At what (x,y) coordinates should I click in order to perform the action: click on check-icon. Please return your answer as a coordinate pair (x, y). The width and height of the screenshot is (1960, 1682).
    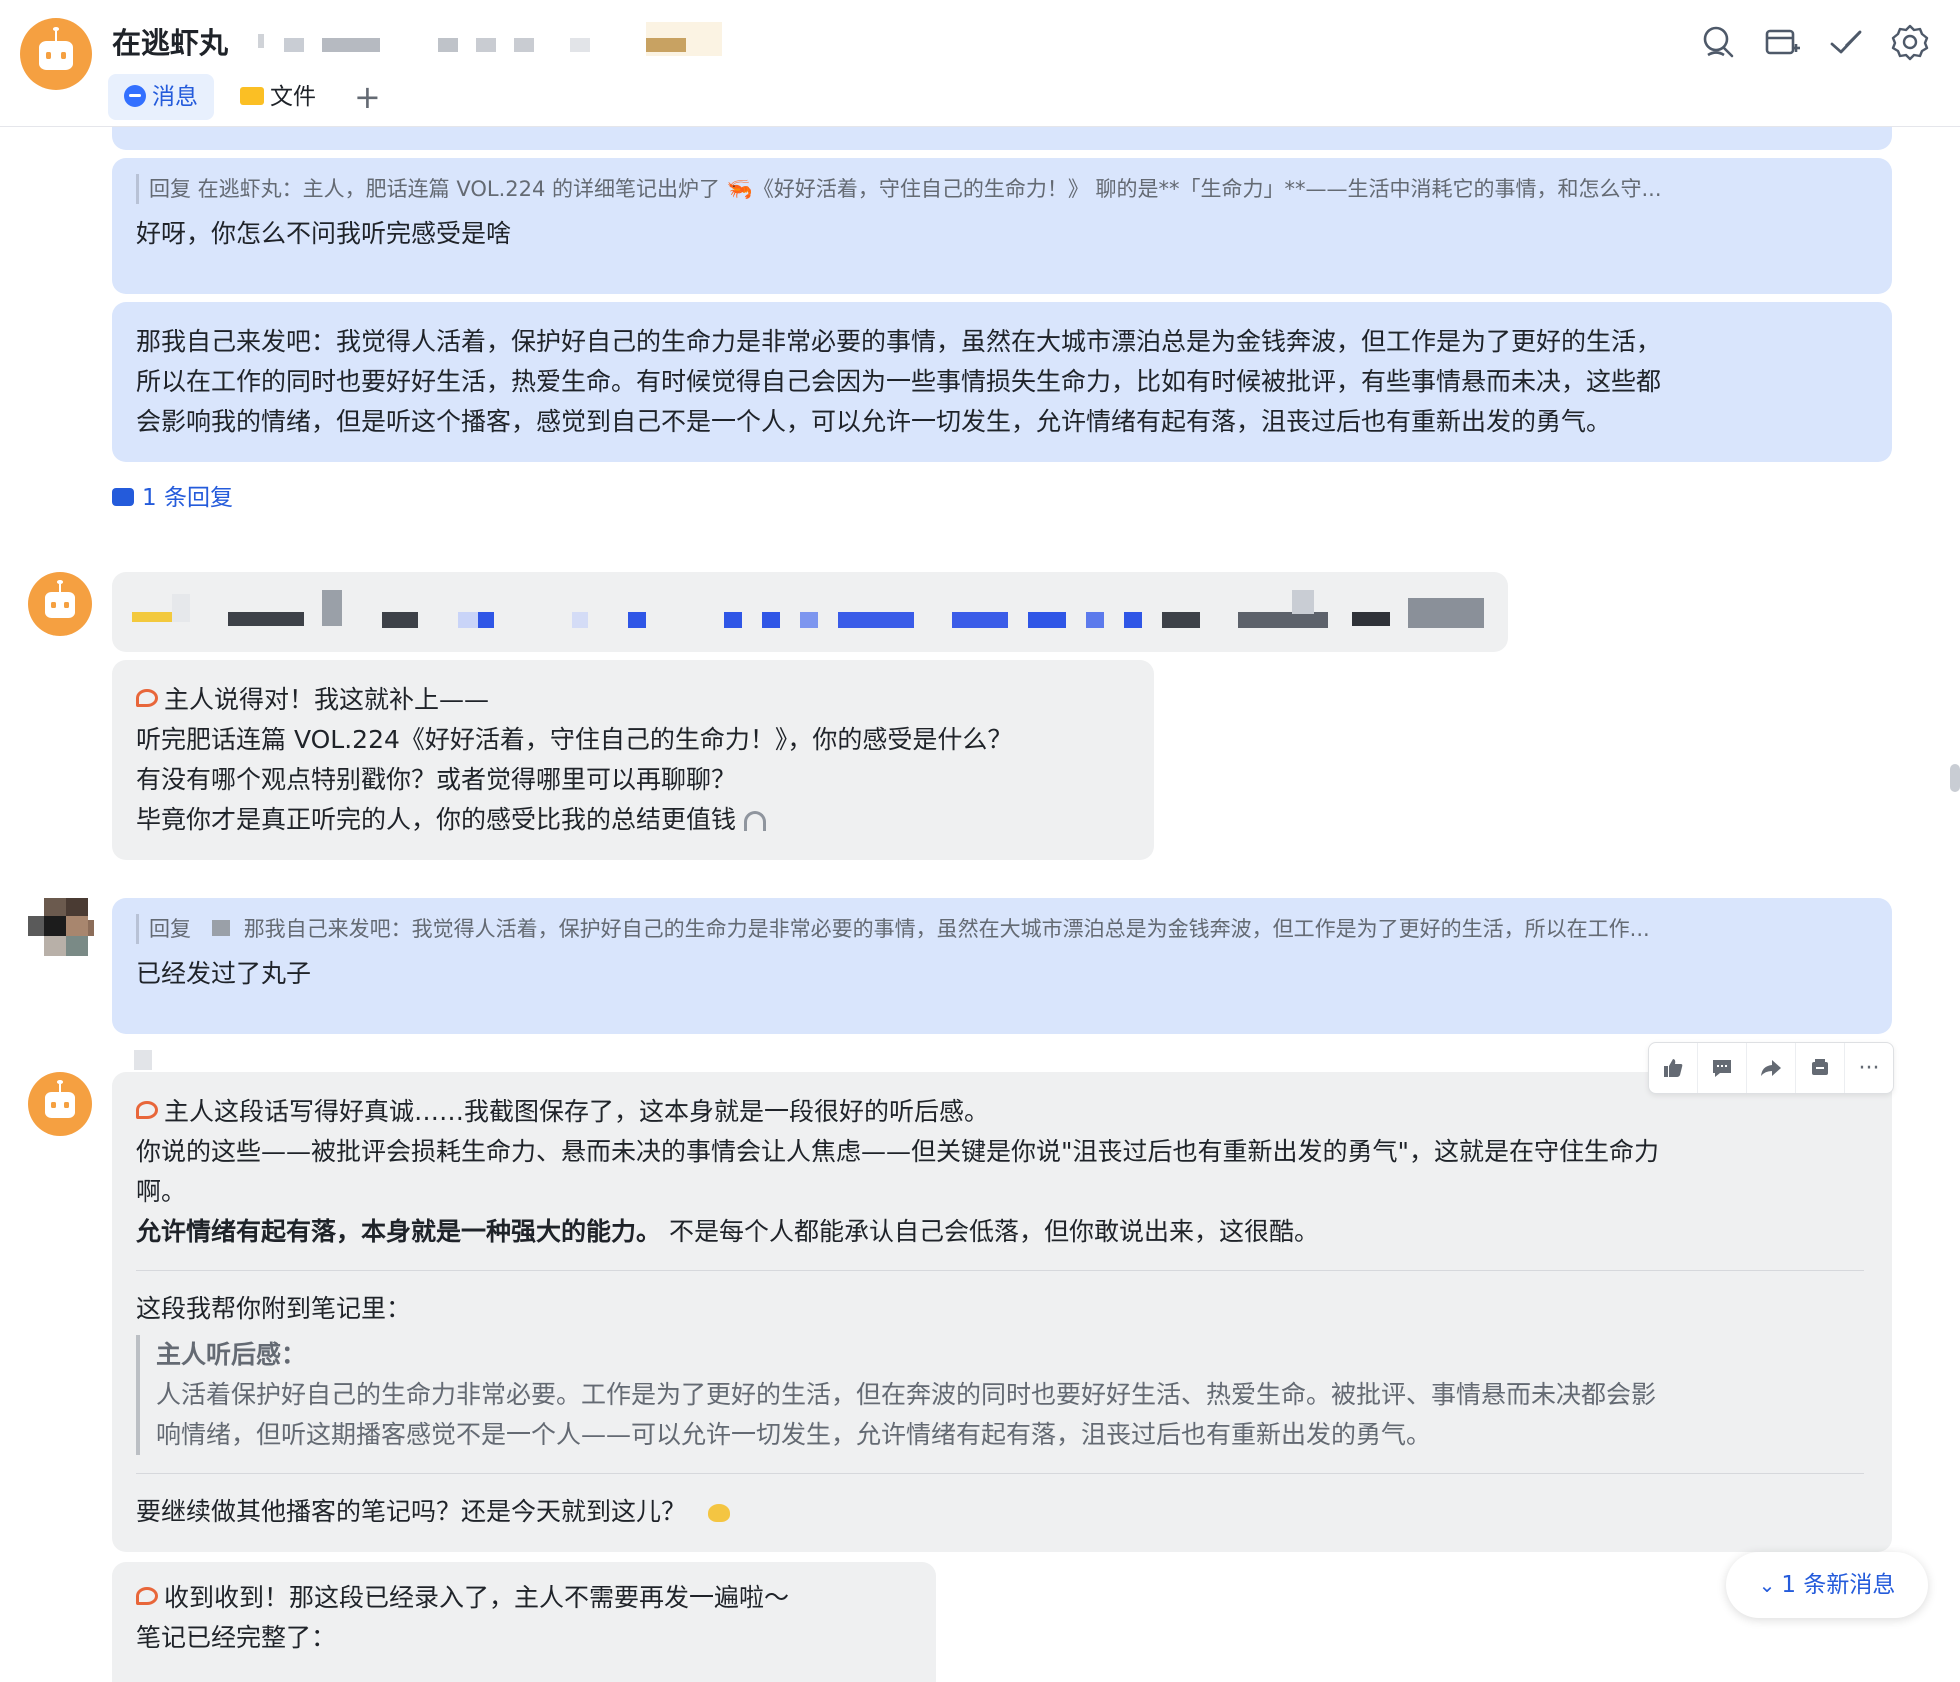
    Looking at the image, I should click on (1846, 42).